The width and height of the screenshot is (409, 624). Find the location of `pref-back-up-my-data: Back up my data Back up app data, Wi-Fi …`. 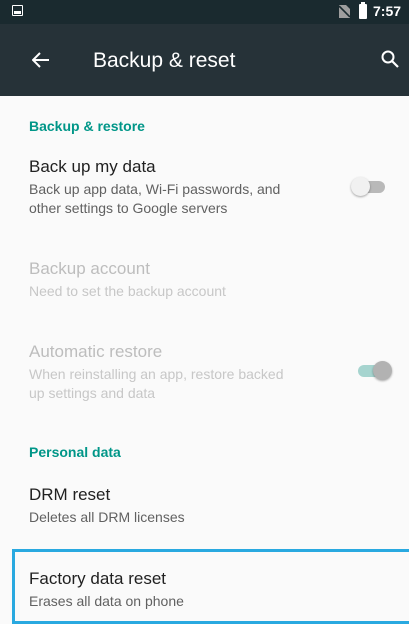

pref-back-up-my-data: Back up my data Back up app data, Wi-Fi … is located at coordinates (204, 187).